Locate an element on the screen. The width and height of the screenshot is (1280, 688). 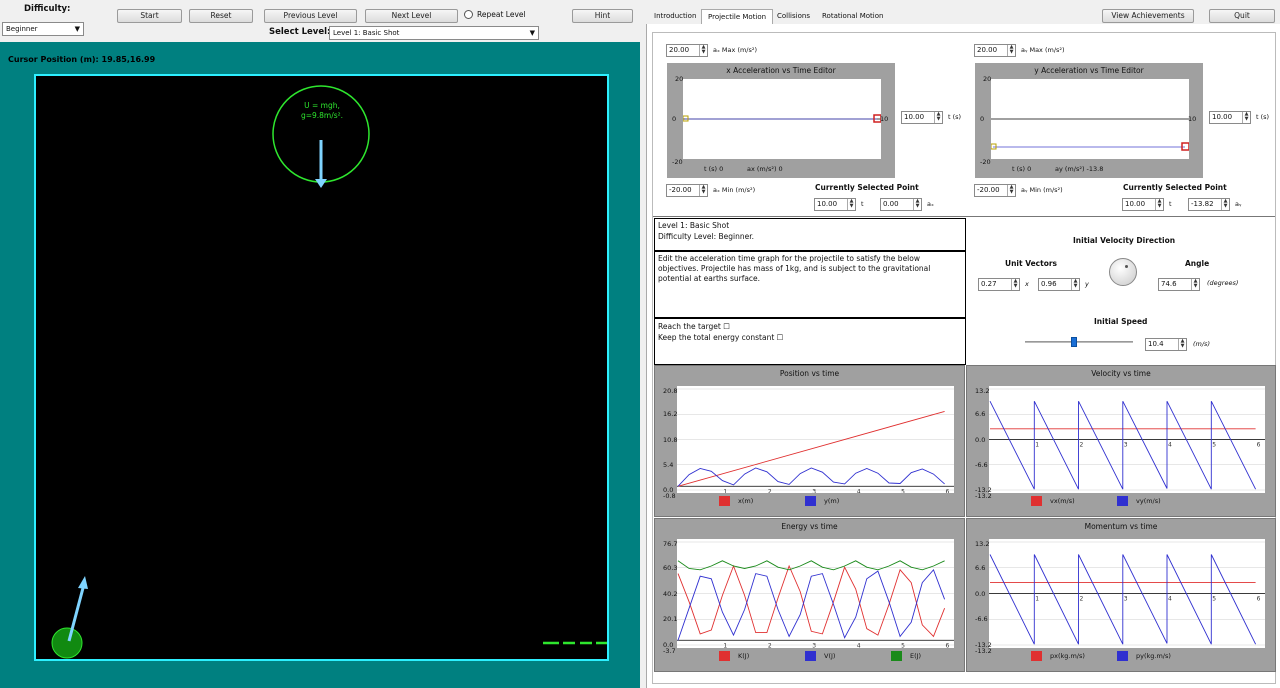
chart-legend: px(kg.m/s) py(kg.m/s) is located at coordinates (1122, 658).